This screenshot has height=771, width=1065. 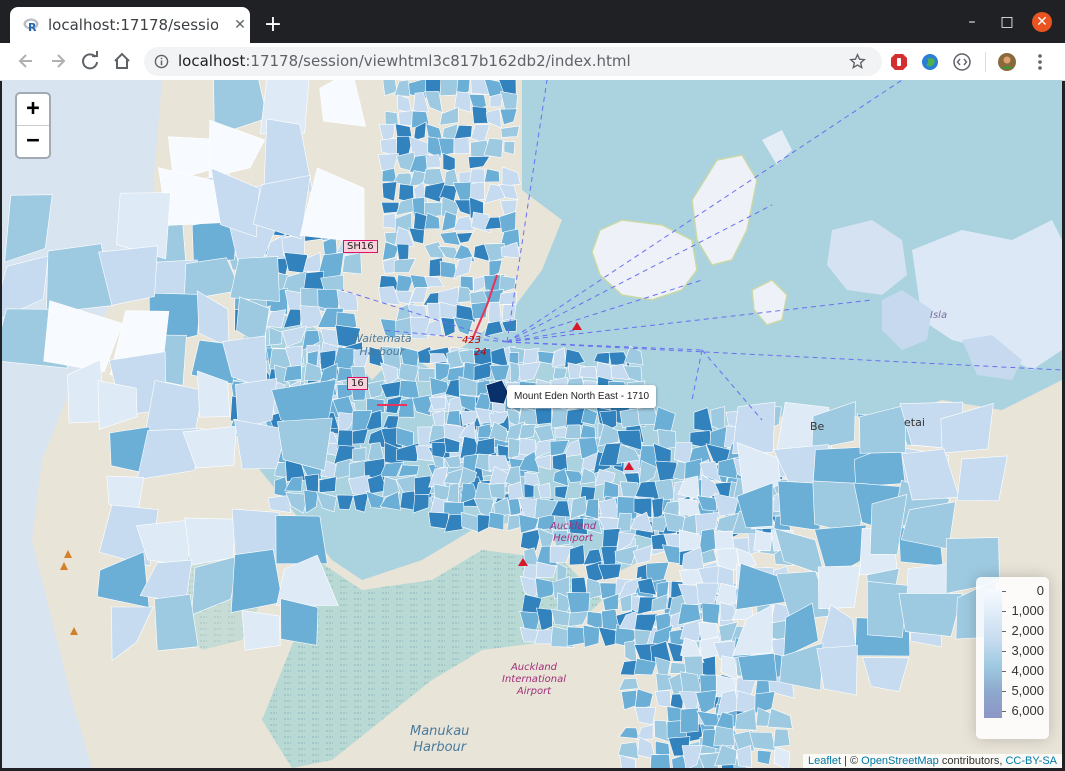 What do you see at coordinates (240, 25) in the screenshot?
I see `tab-close-icon: ✕` at bounding box center [240, 25].